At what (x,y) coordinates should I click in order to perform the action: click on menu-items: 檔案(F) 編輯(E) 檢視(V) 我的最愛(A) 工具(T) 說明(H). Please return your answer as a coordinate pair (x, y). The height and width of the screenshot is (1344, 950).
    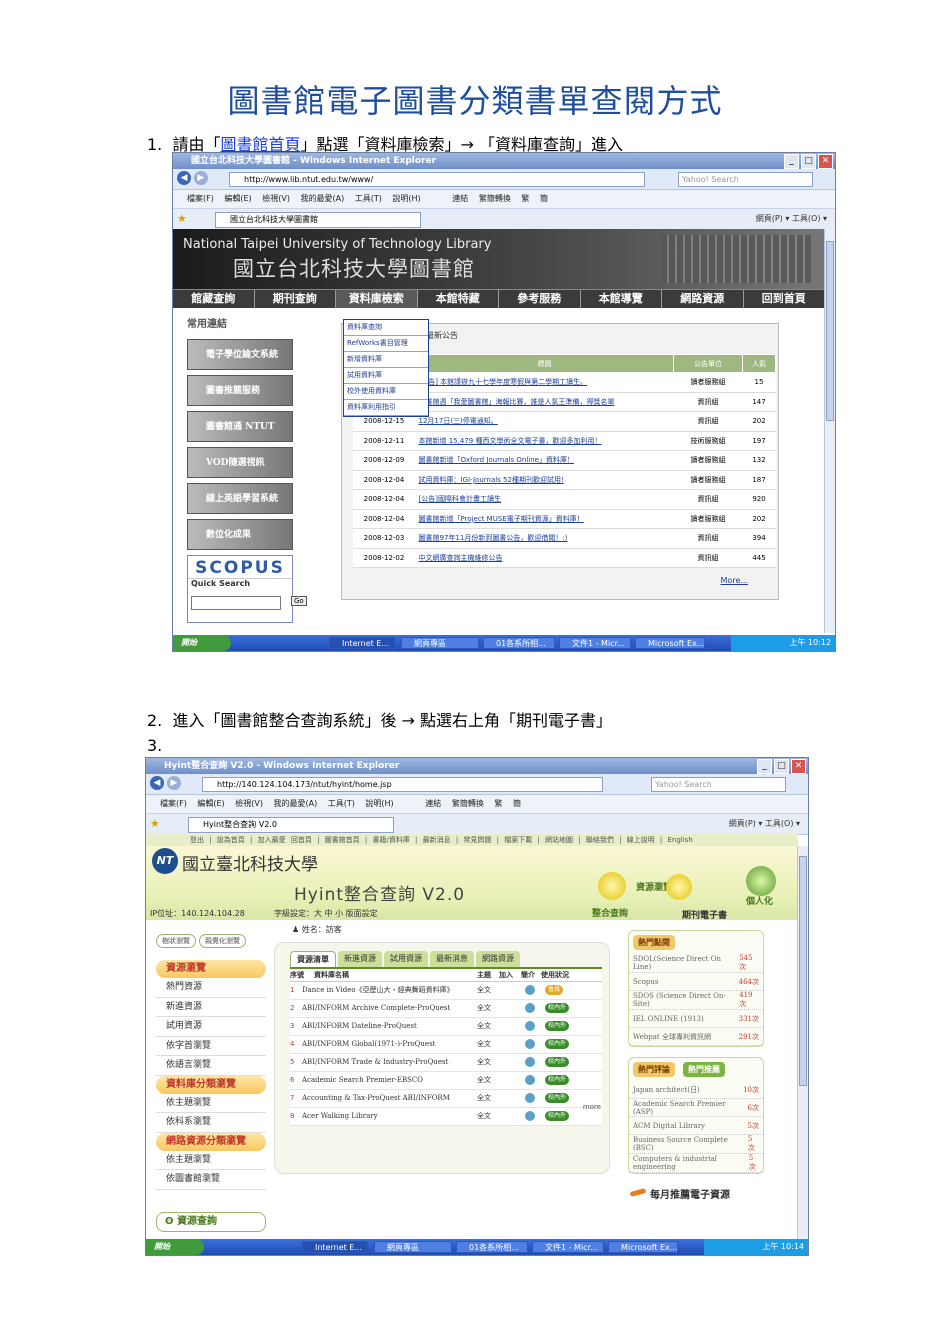
    Looking at the image, I should click on (277, 803).